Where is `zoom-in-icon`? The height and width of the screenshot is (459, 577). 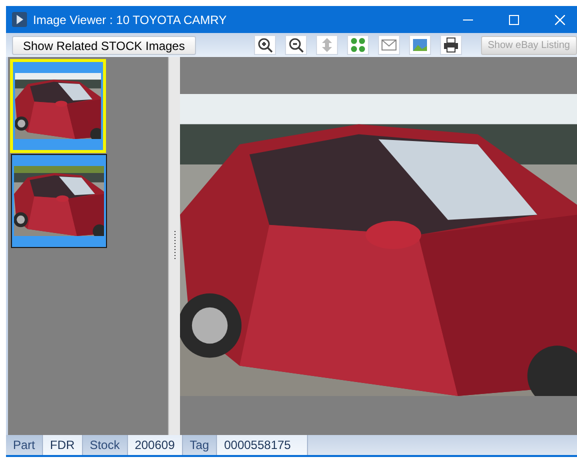 zoom-in-icon is located at coordinates (264, 45).